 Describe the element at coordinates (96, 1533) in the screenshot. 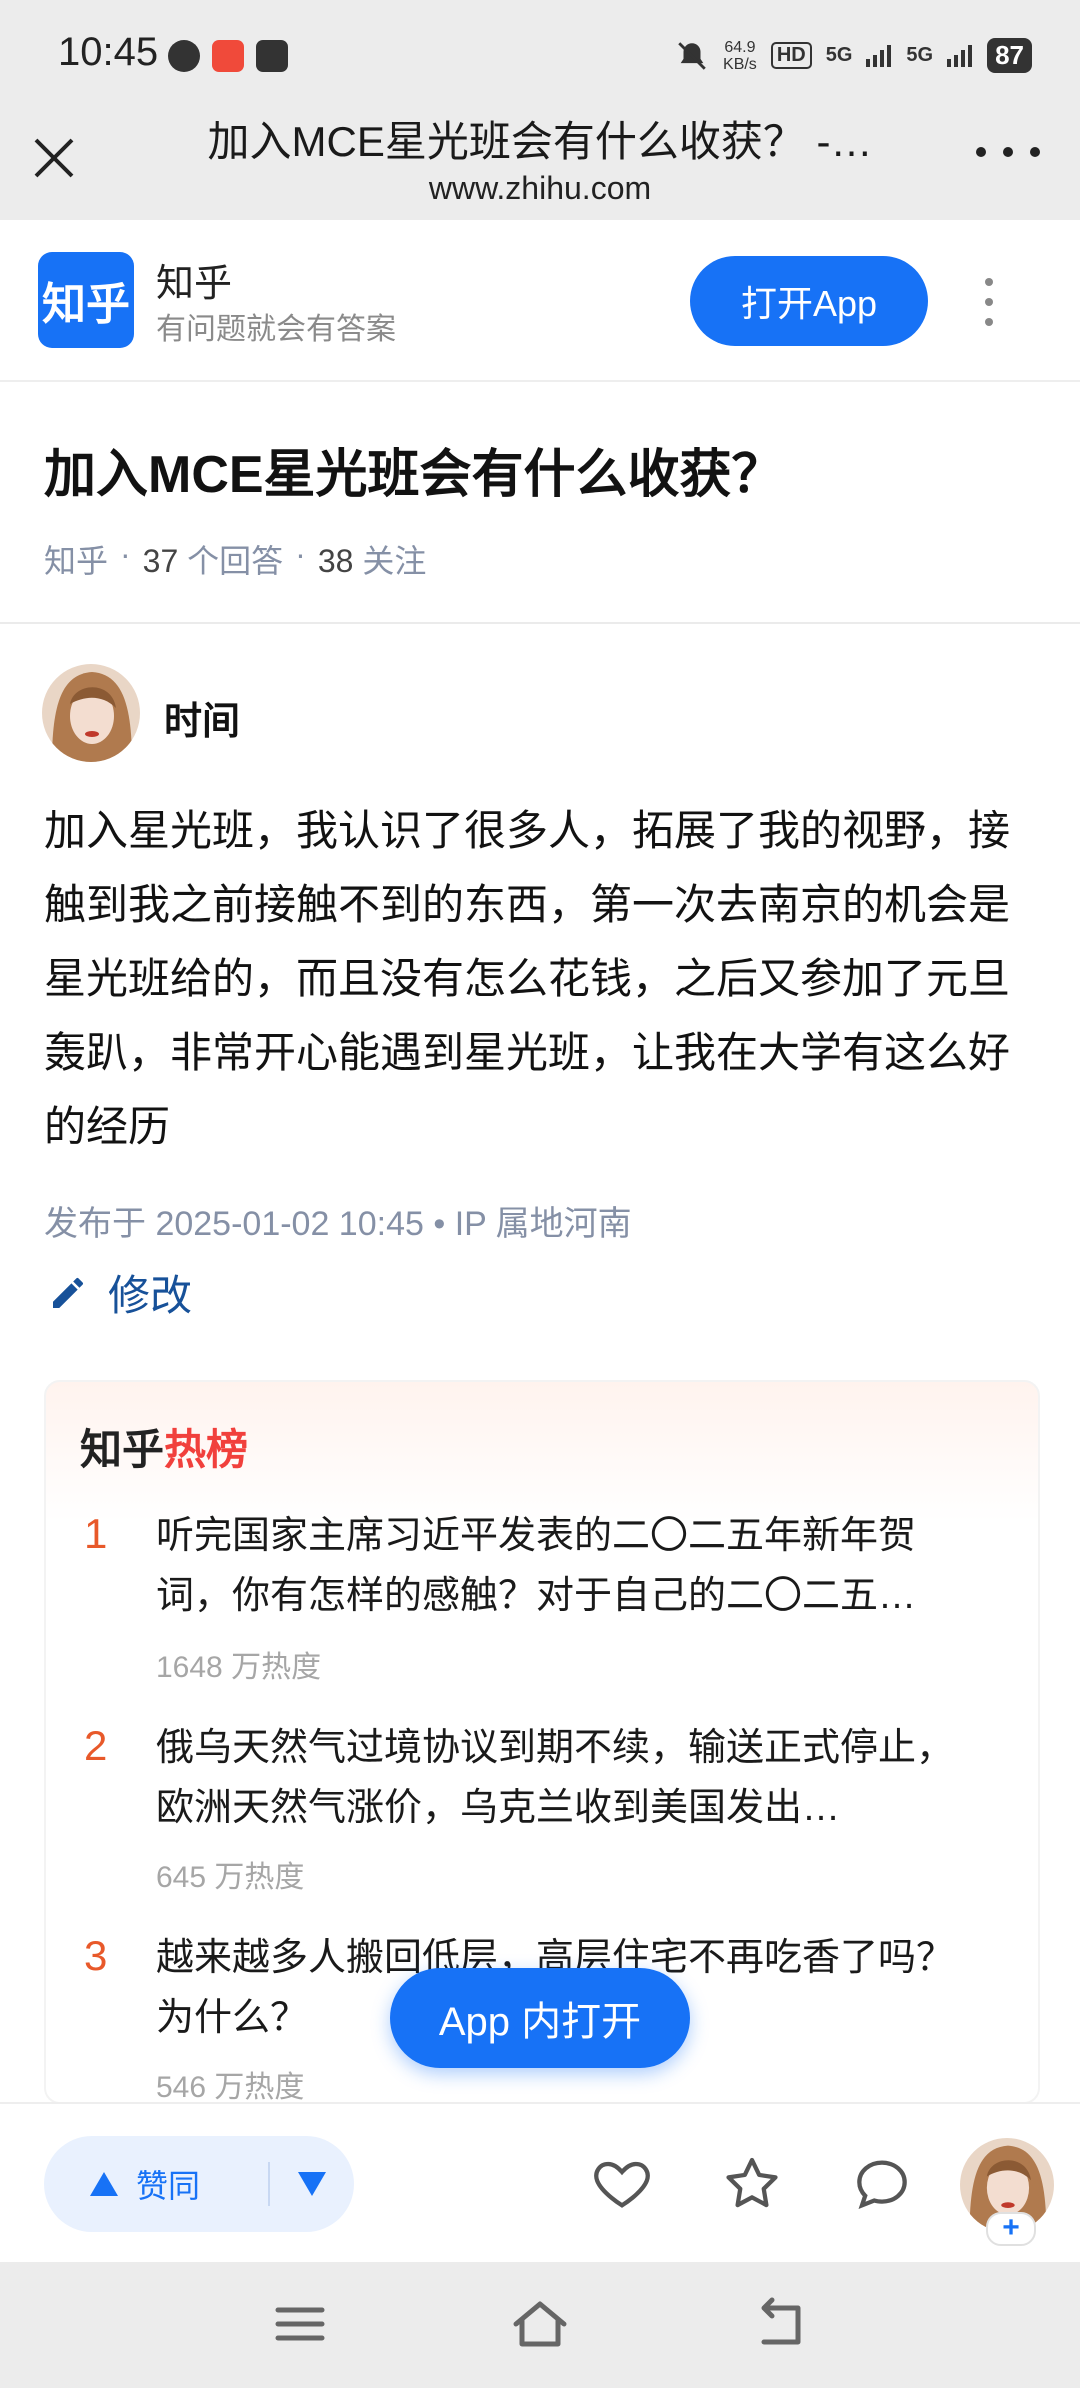

I see `hot-rank: 1` at that location.